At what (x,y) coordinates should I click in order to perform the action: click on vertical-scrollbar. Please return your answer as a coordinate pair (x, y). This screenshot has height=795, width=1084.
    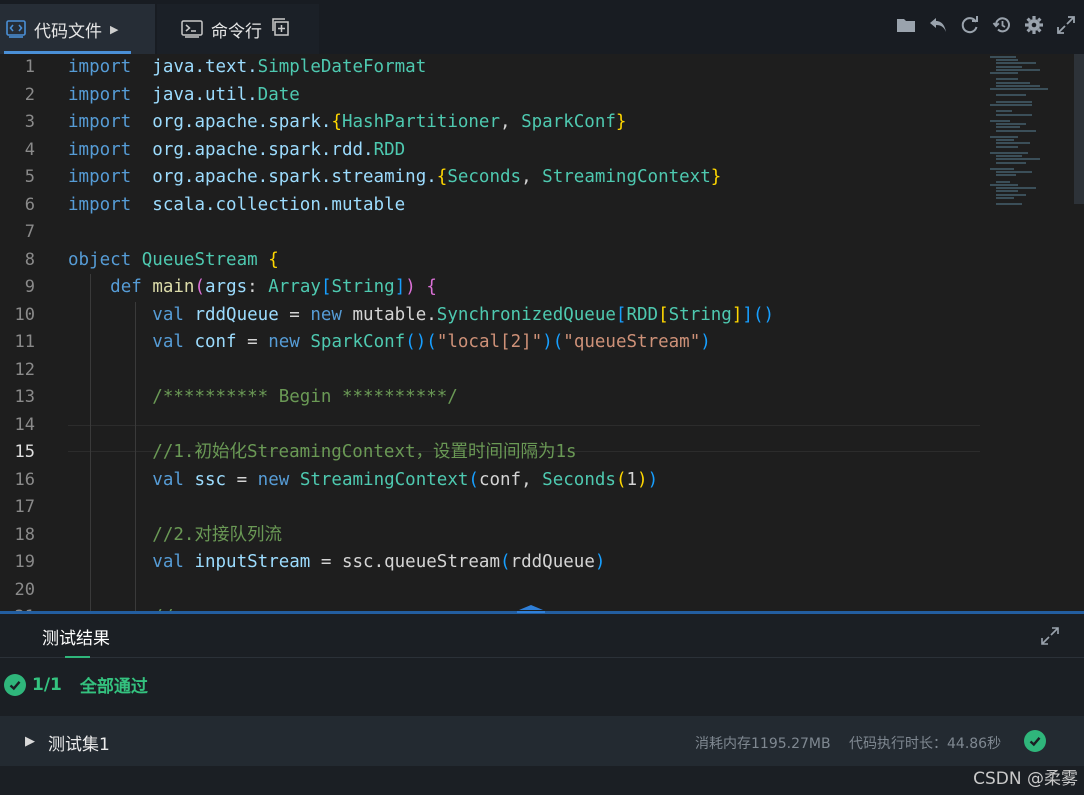
    Looking at the image, I should click on (1079, 129).